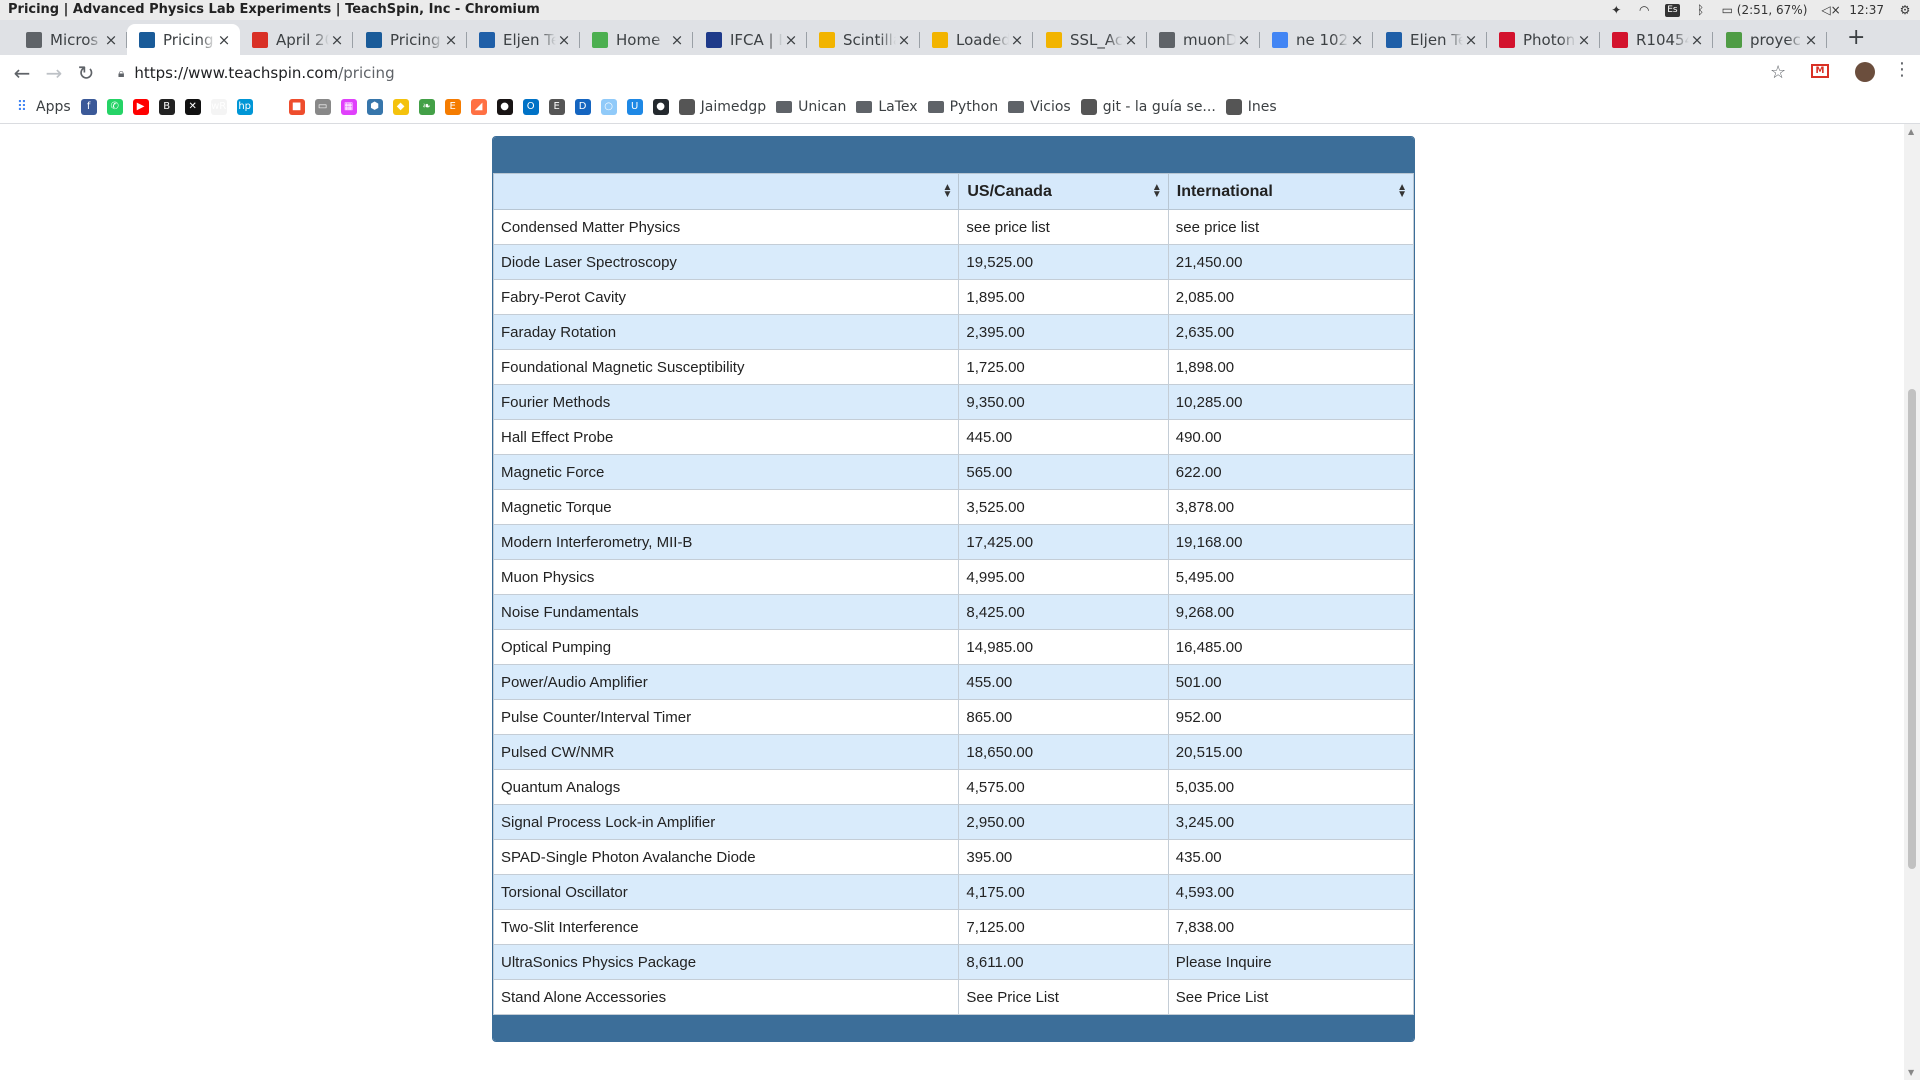  What do you see at coordinates (140, 106) in the screenshot?
I see `bookmark-youtube: ▶` at bounding box center [140, 106].